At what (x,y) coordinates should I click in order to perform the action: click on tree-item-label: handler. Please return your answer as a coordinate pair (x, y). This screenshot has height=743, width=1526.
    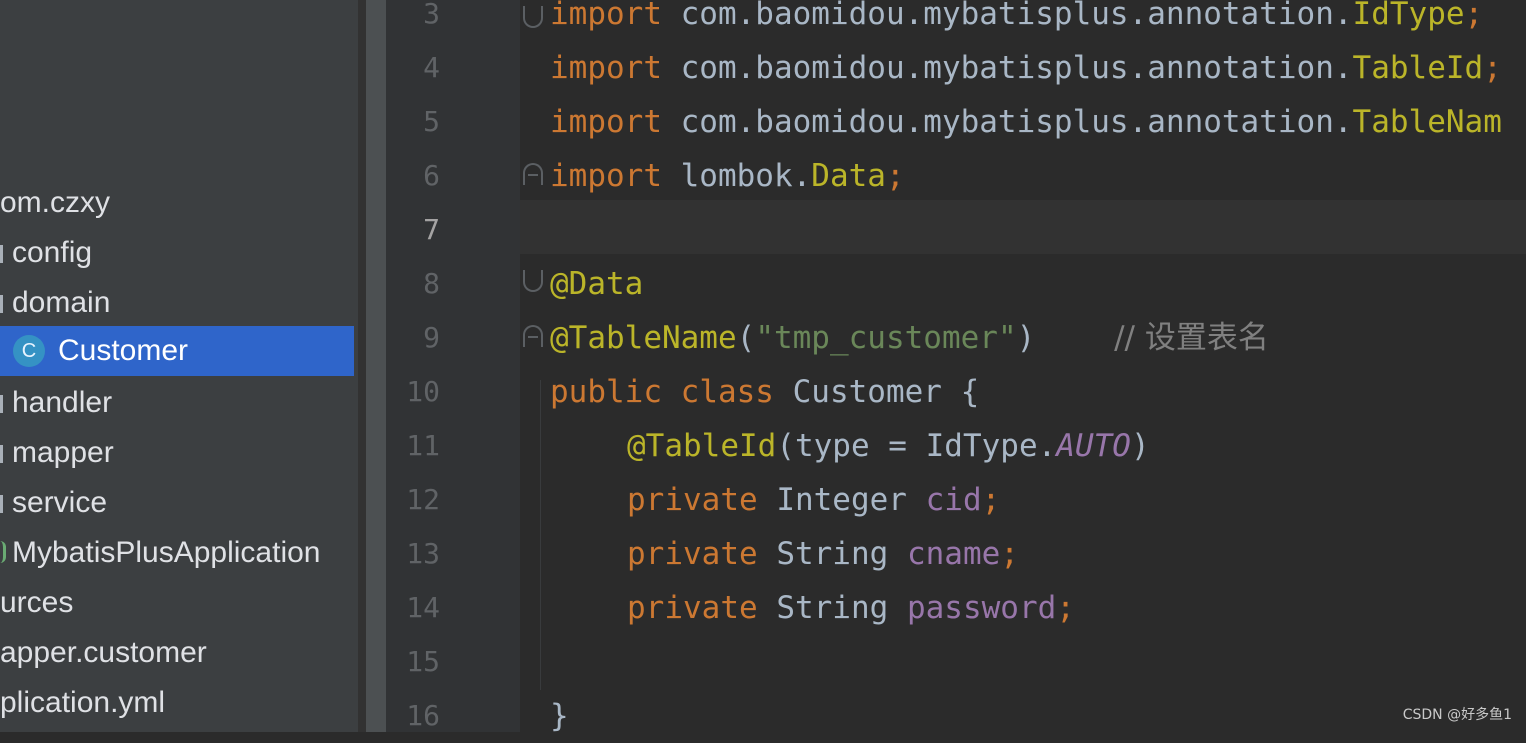
    Looking at the image, I should click on (62, 402).